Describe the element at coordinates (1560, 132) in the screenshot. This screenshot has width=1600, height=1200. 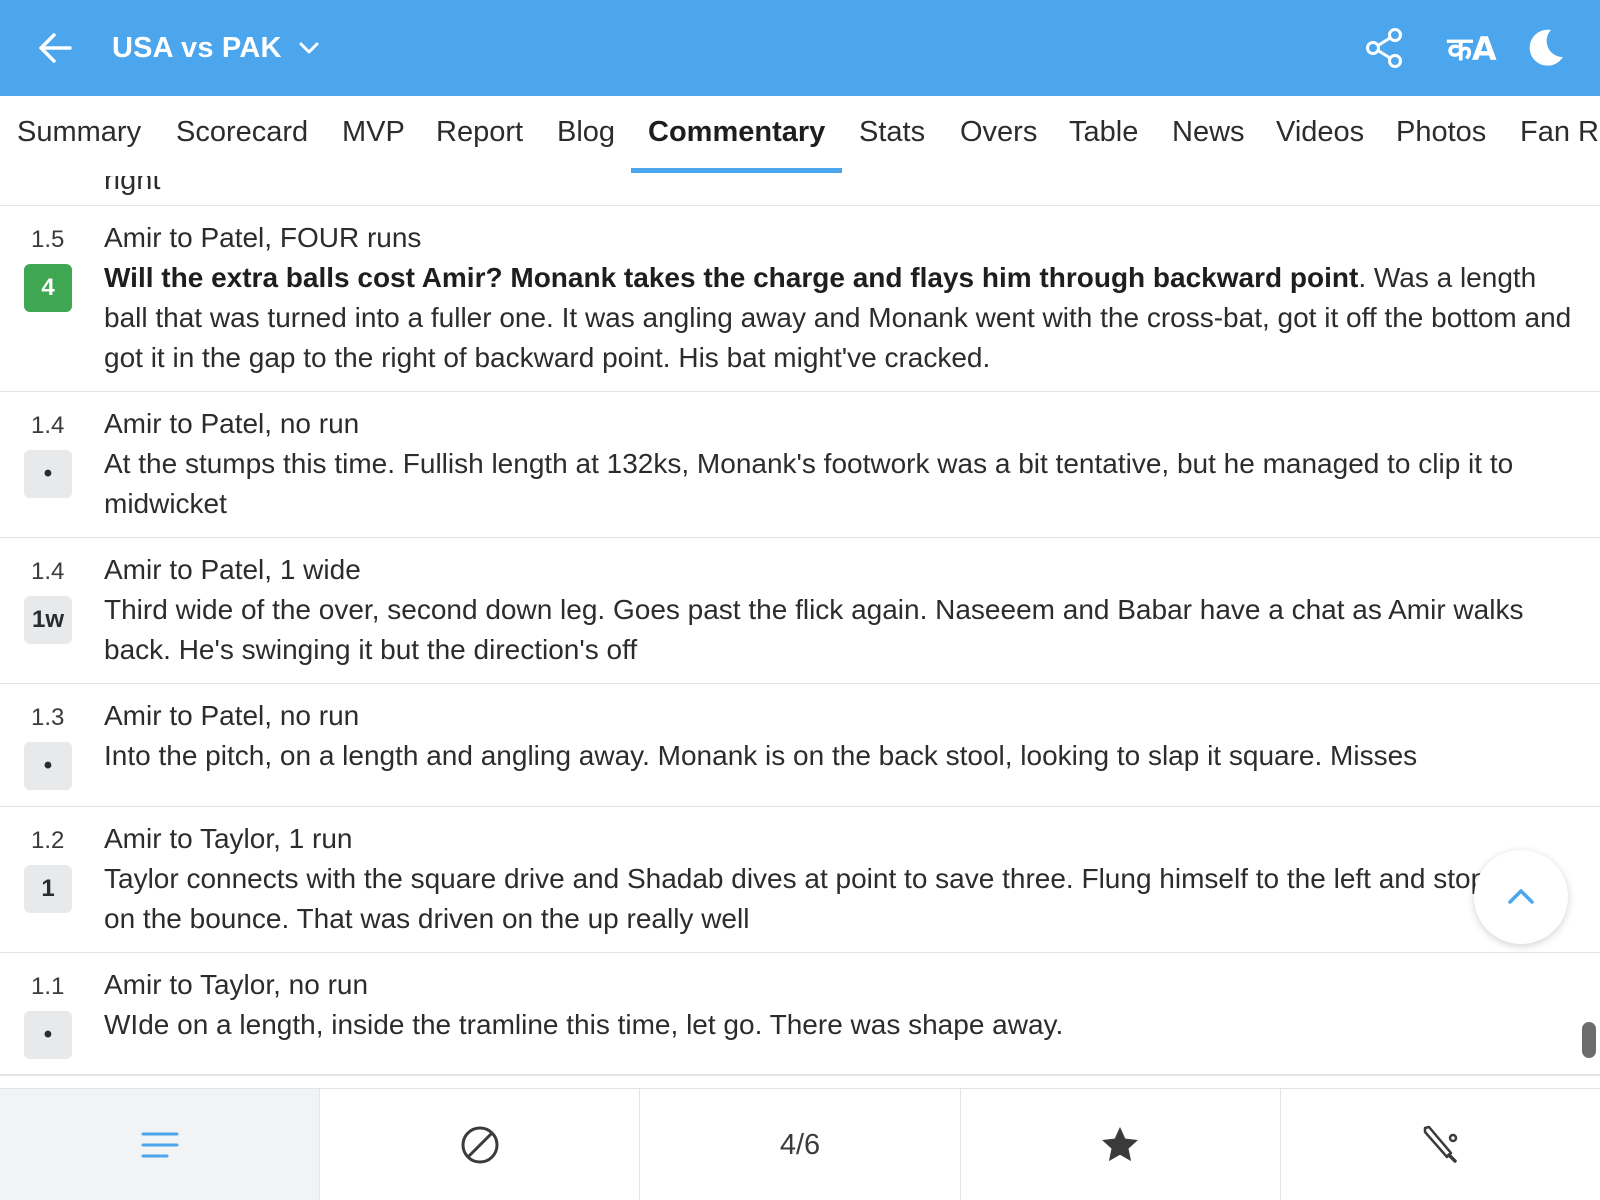
I see `tab-fan-ratings: Fan Ra` at that location.